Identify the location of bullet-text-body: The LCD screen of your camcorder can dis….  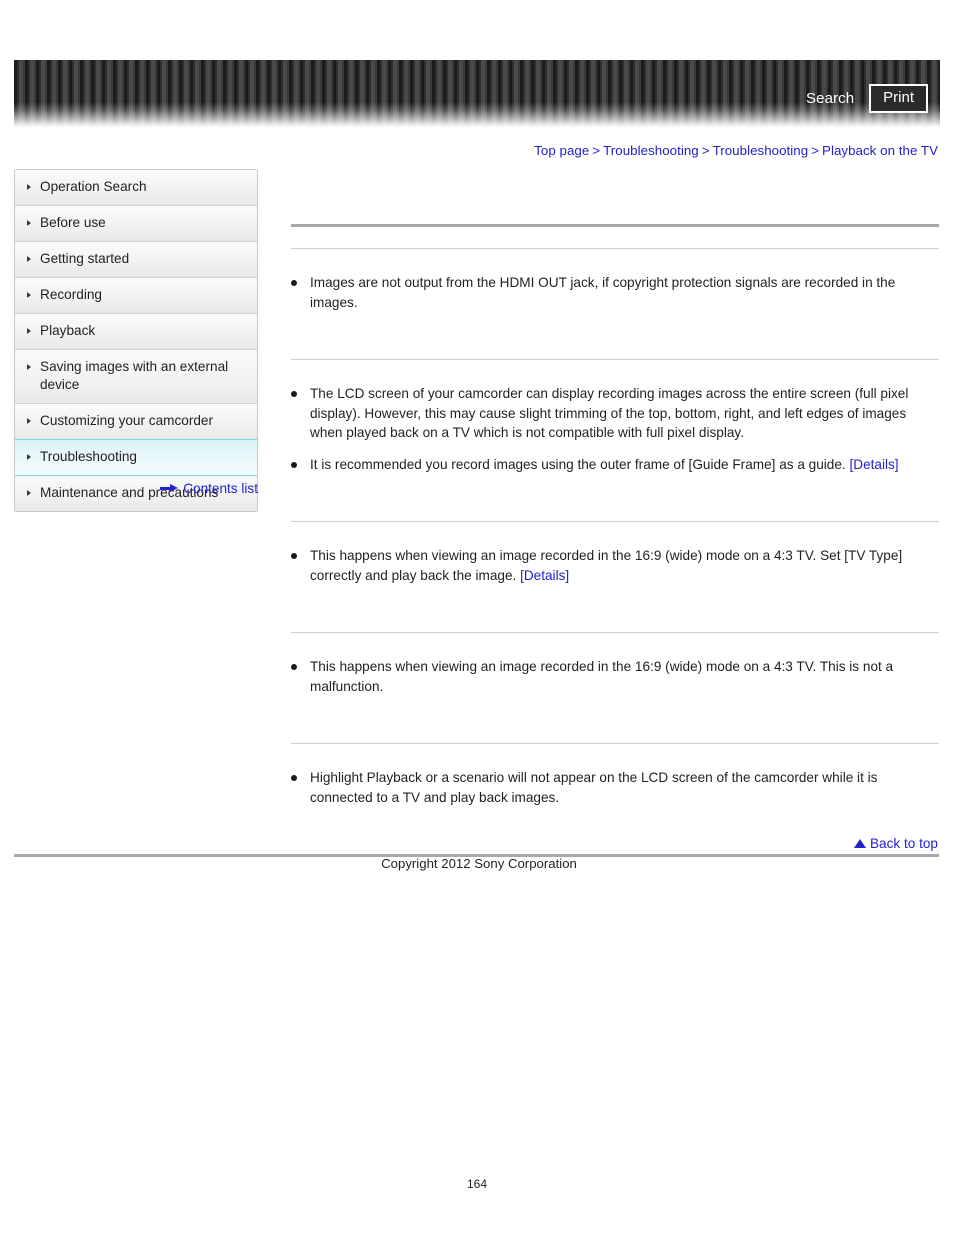
(609, 413).